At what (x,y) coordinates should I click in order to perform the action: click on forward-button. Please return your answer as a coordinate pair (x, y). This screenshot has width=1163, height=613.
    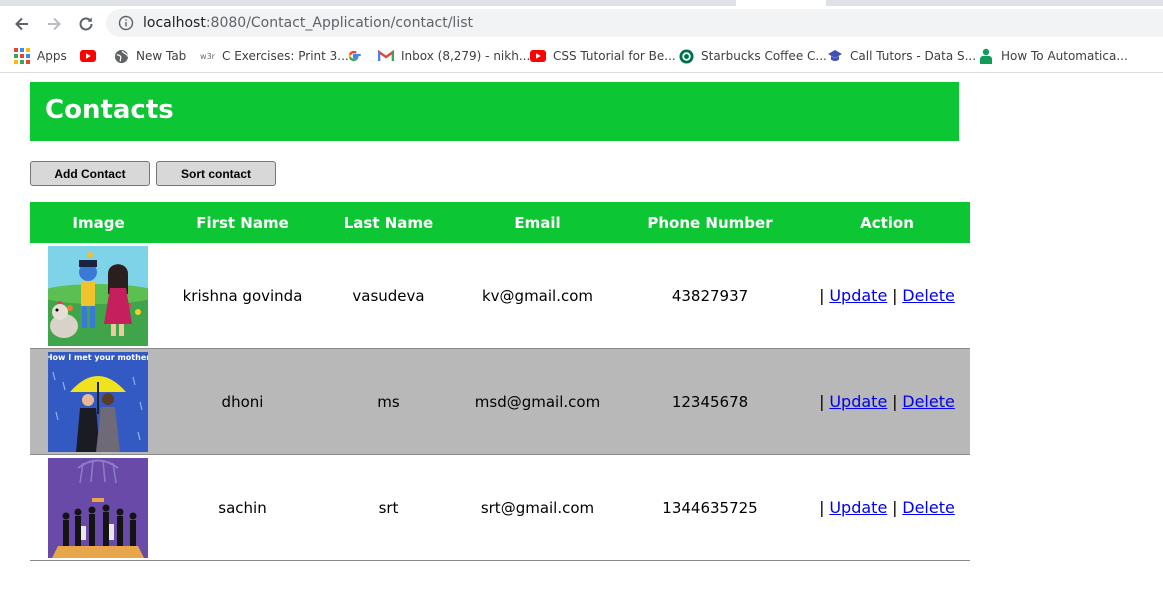
    Looking at the image, I should click on (54, 24).